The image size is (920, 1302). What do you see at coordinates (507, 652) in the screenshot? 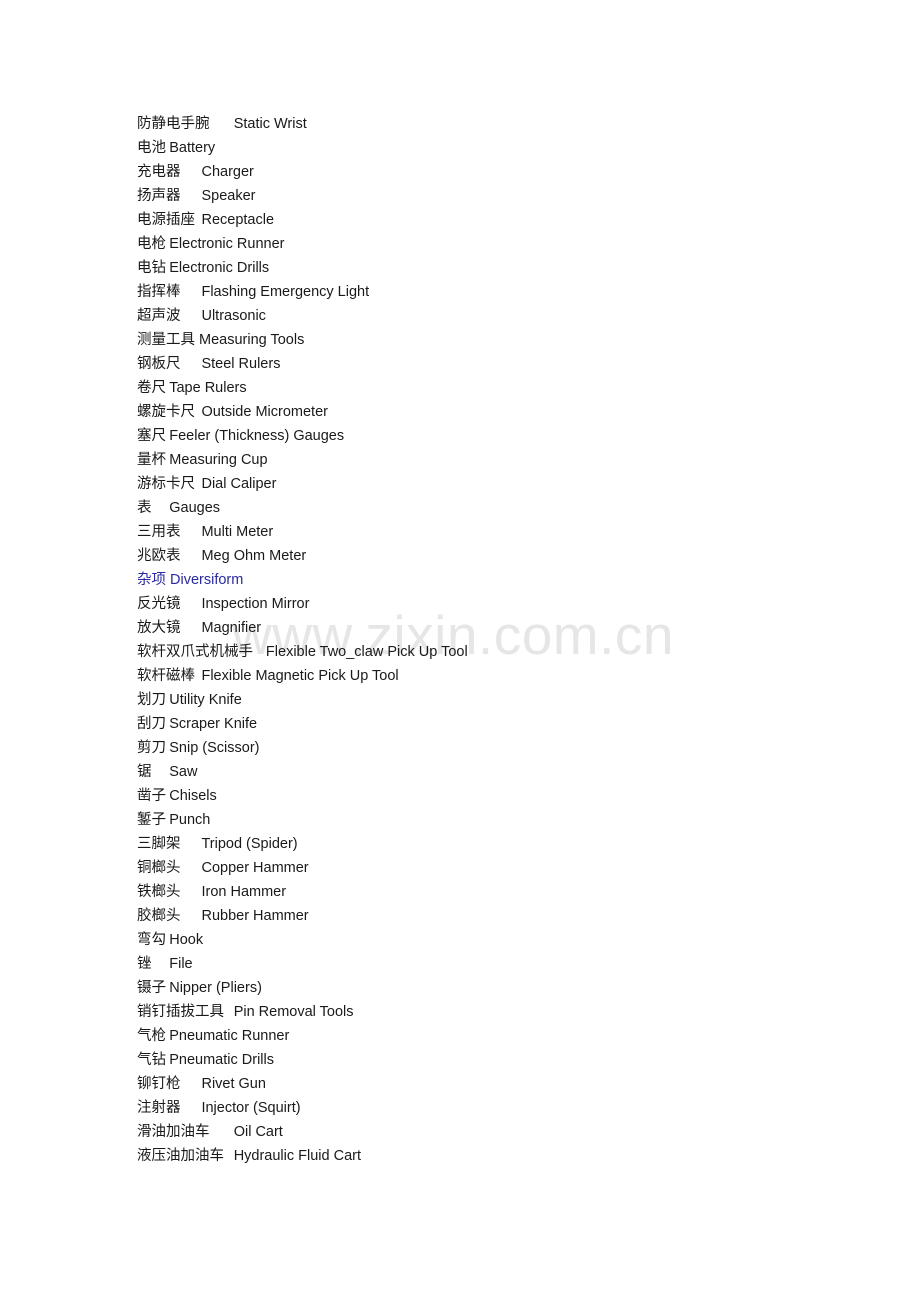
I see `glossary-entry: 软杆双爪式机械手 Flexible Two_claw Pick Up Tool` at bounding box center [507, 652].